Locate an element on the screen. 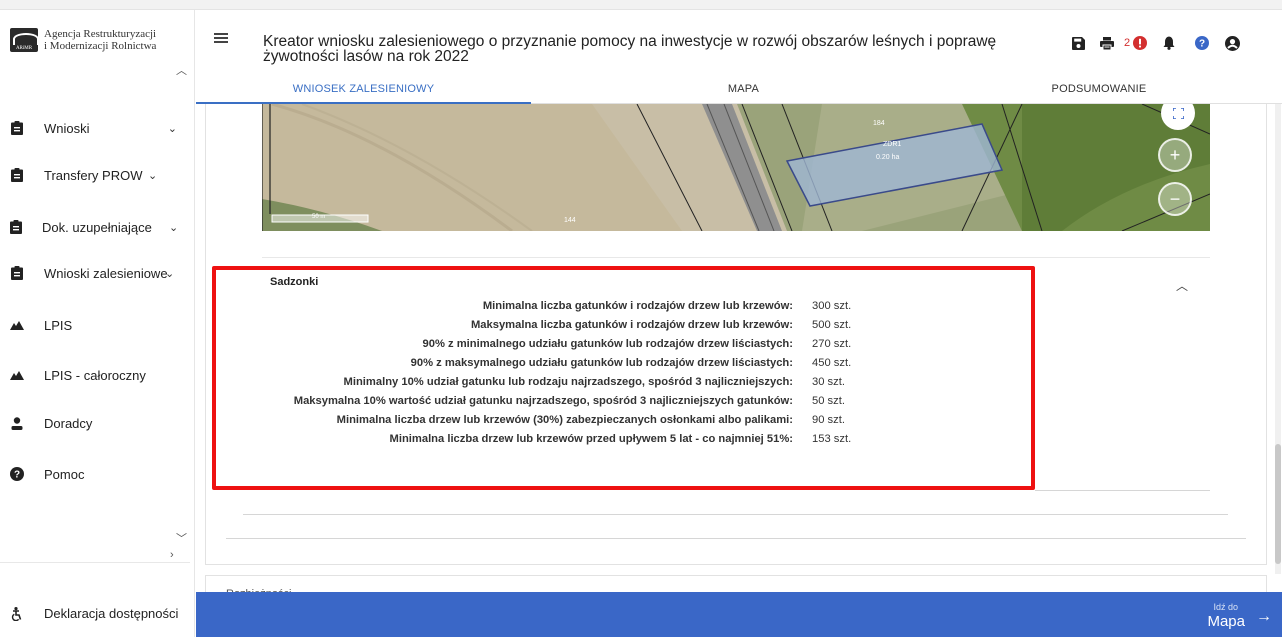 Image resolution: width=1282 pixels, height=637 pixels. row-value: 90 szt. is located at coordinates (828, 419).